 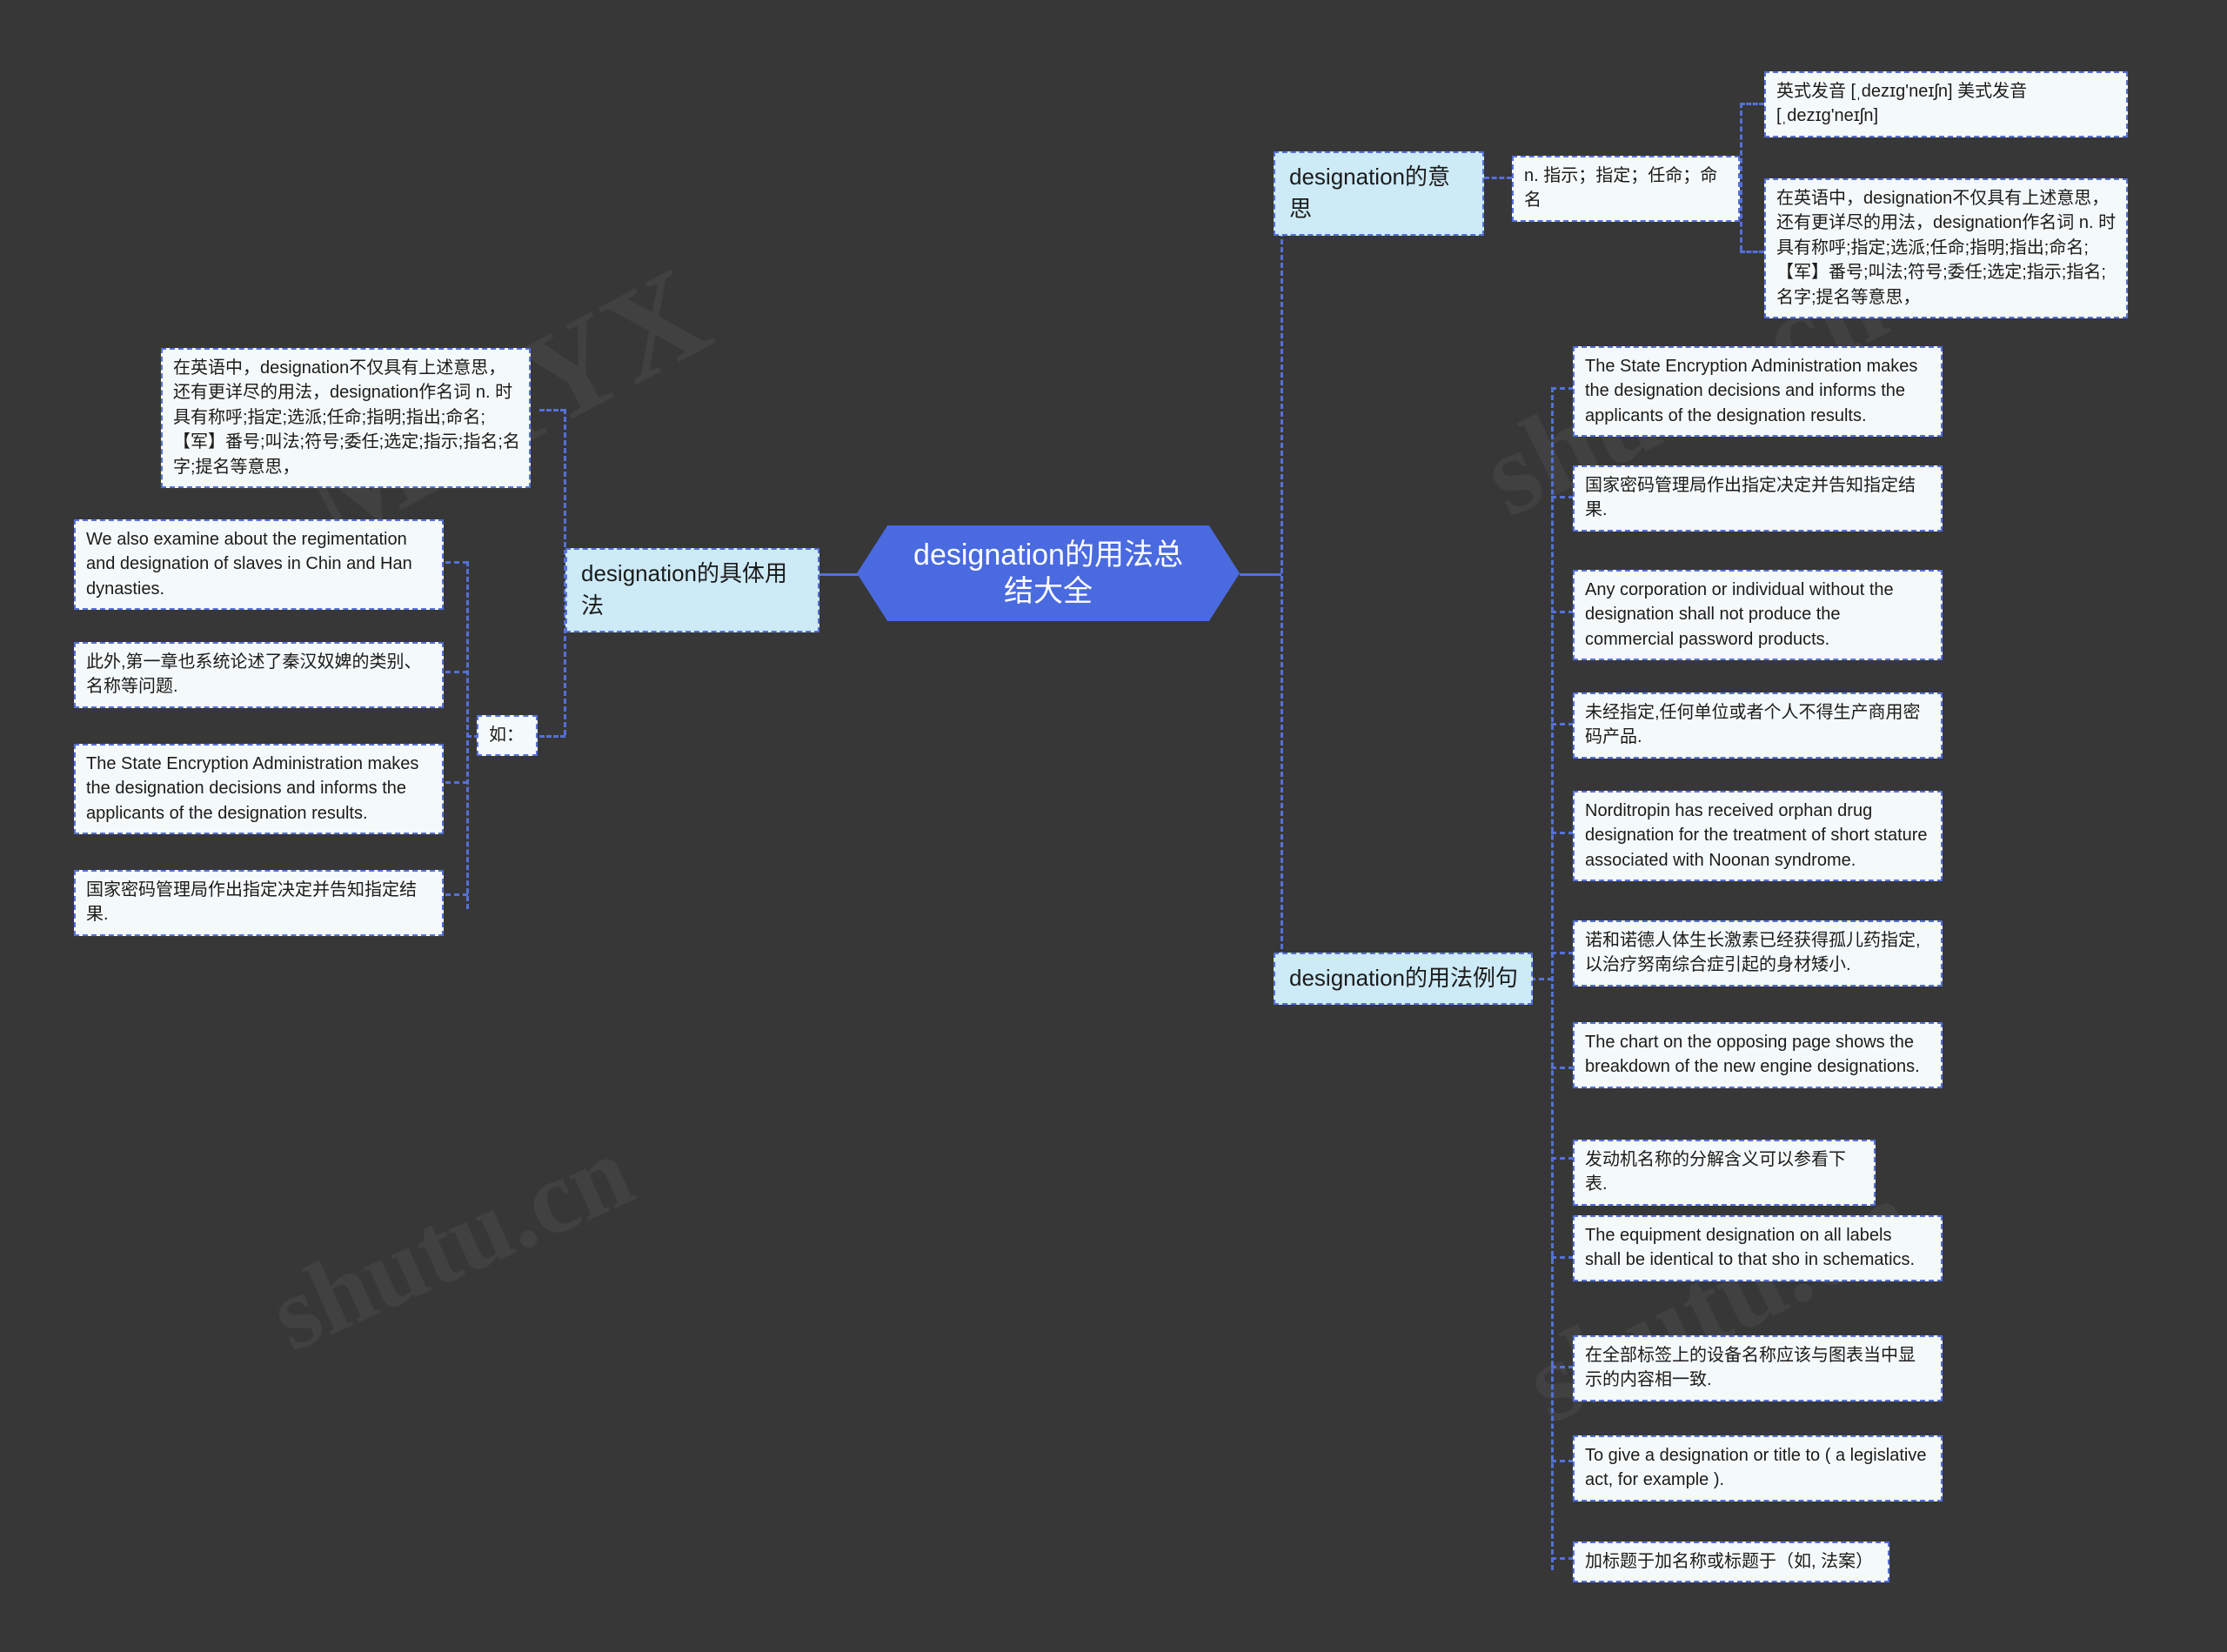 What do you see at coordinates (254, 674) in the screenshot?
I see `leaf-label: 此外,第一章也系统论述了秦汉奴婢的类别、名称等问题.` at bounding box center [254, 674].